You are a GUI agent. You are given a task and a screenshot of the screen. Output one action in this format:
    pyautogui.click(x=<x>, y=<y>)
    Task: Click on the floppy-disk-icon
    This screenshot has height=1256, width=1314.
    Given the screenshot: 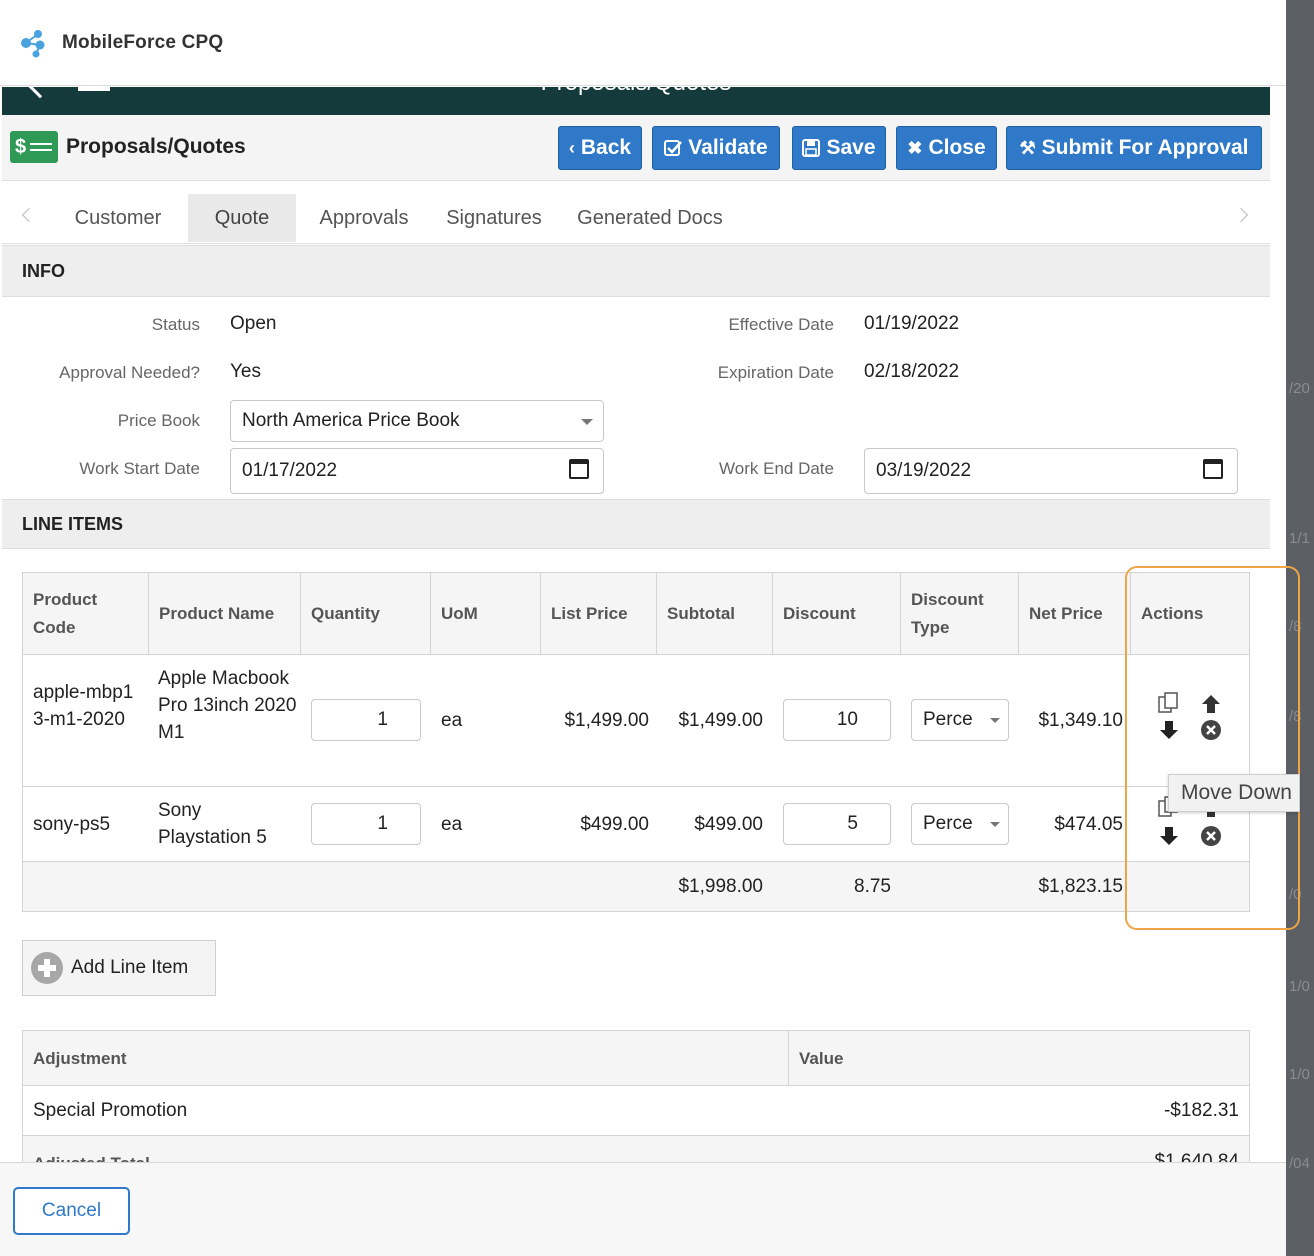 What is the action you would take?
    pyautogui.click(x=811, y=148)
    